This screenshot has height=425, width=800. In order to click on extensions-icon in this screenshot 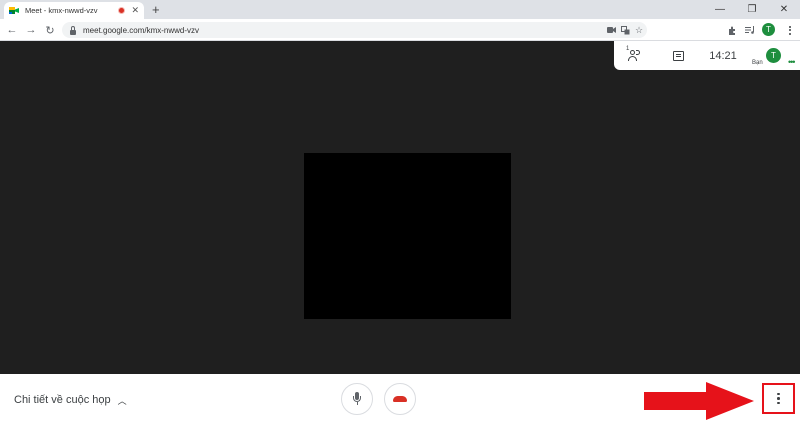, I will do `click(732, 30)`.